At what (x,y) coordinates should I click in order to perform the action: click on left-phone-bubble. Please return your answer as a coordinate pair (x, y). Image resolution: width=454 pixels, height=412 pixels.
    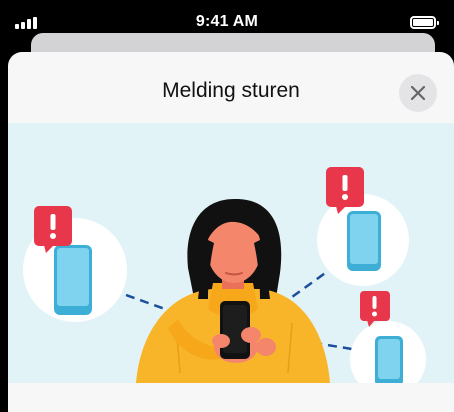
    Looking at the image, I should click on (75, 264).